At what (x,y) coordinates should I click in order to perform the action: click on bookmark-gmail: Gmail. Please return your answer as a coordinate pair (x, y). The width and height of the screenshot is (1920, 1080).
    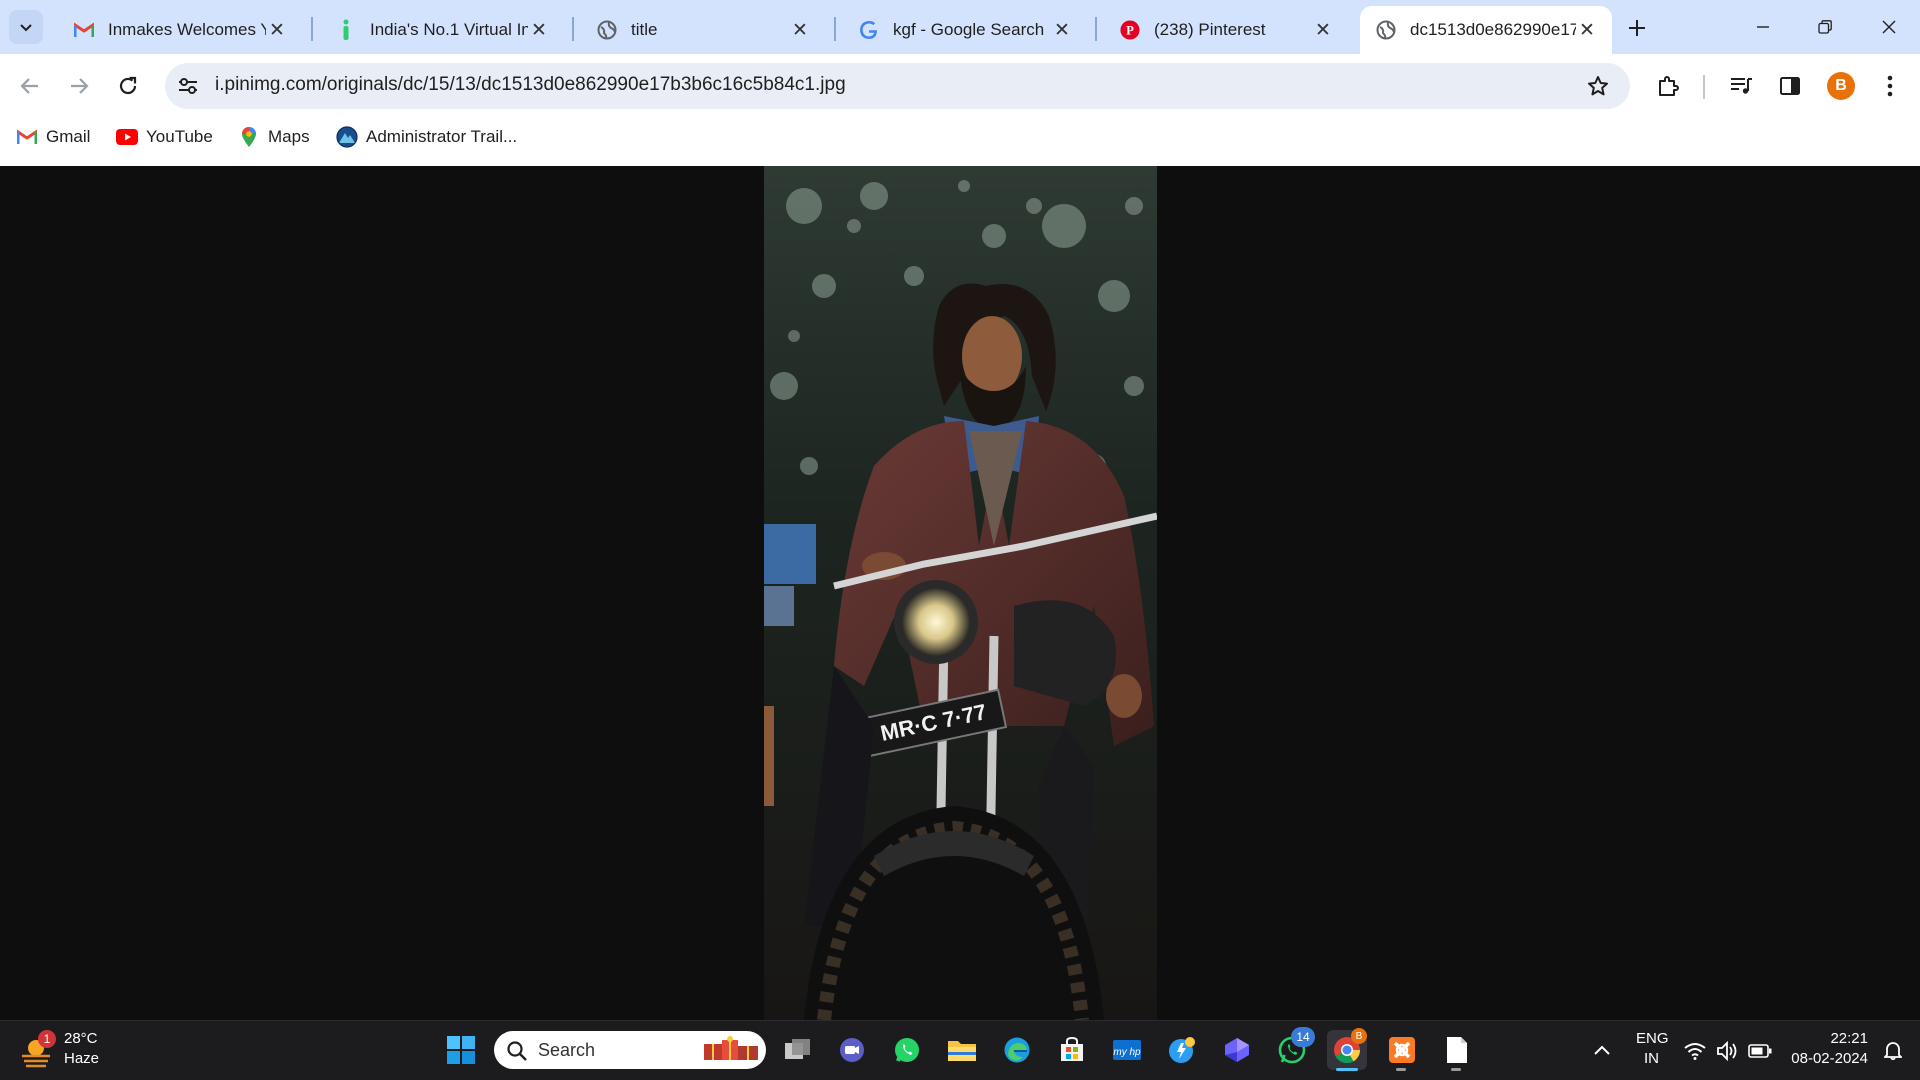
    Looking at the image, I should click on (53, 137).